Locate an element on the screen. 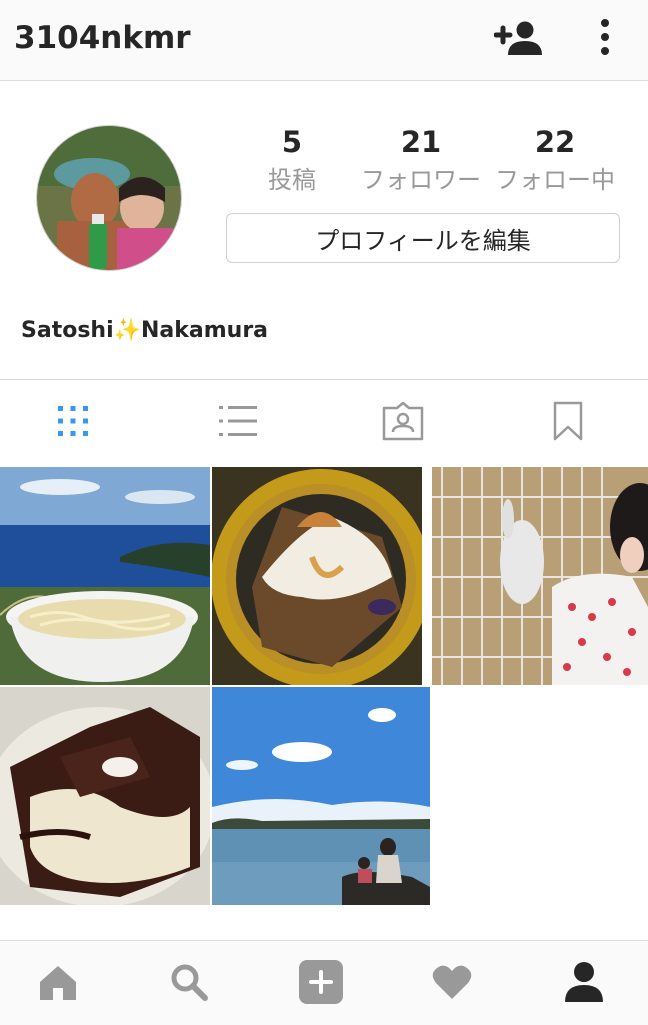  profile-view-tabs is located at coordinates (324, 423).